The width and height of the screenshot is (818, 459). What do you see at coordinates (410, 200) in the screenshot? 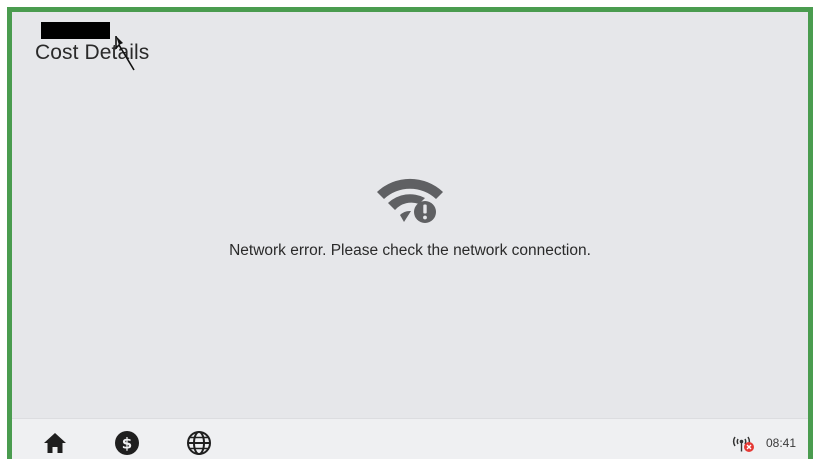
I see `wifi-error-icon` at bounding box center [410, 200].